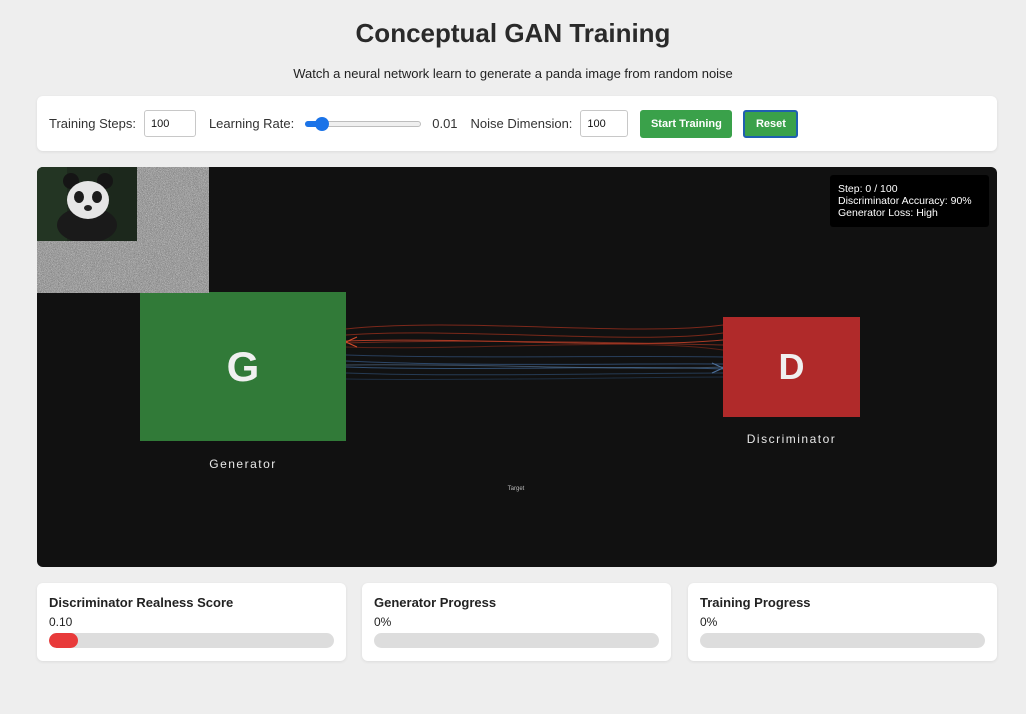 The width and height of the screenshot is (1026, 714). What do you see at coordinates (169, 123) in the screenshot?
I see `training-steps-input` at bounding box center [169, 123].